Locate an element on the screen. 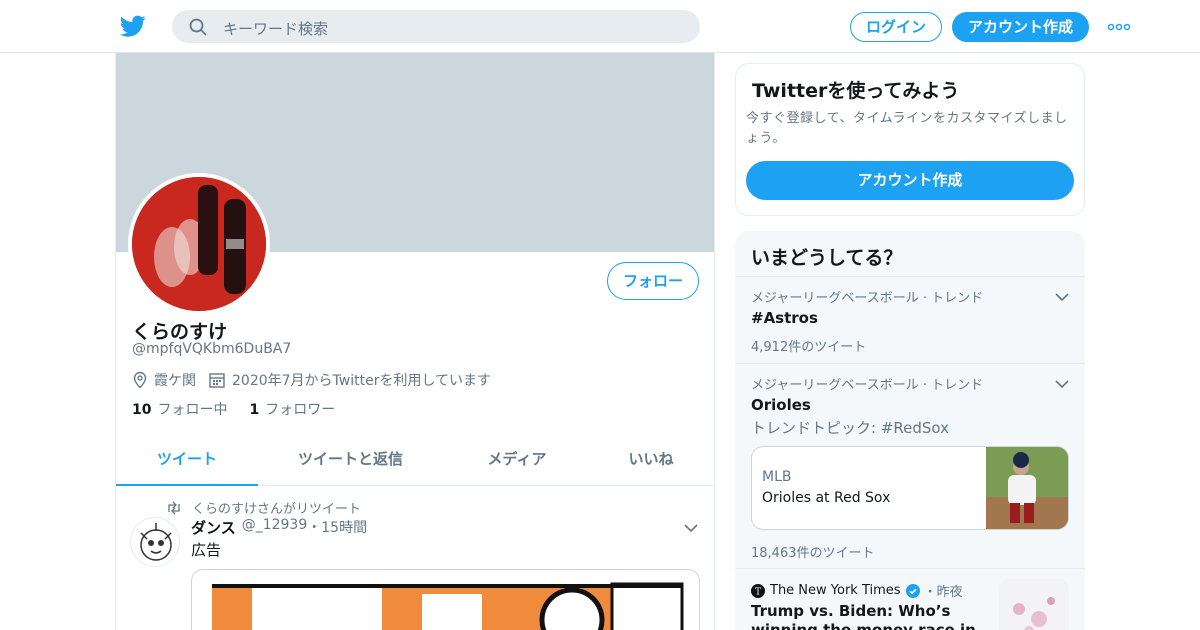  signup-box-title: Twitterを使ってみよう is located at coordinates (856, 91).